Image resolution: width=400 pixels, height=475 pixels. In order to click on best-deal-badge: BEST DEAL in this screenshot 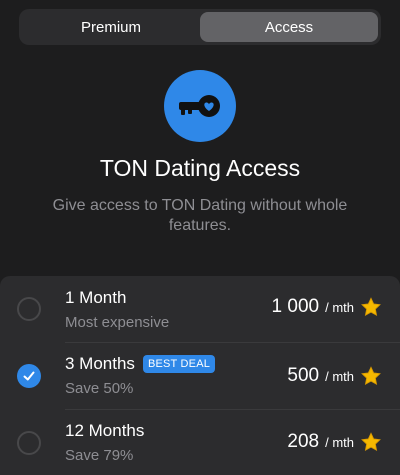, I will do `click(179, 364)`.